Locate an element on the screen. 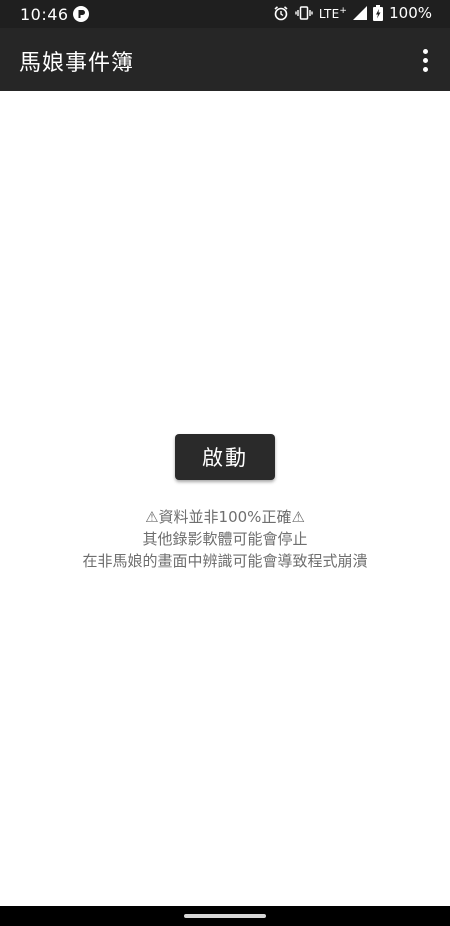 The image size is (450, 926). notice-line-recording: 其他錄影軟體可能會停止 is located at coordinates (225, 539).